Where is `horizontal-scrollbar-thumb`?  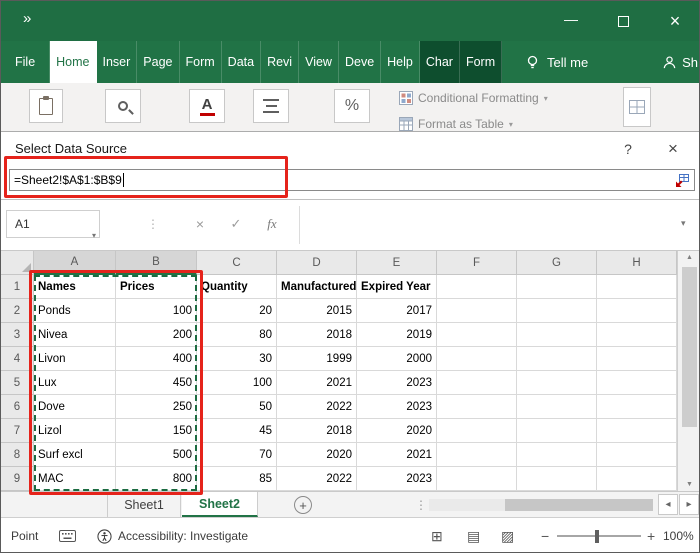 horizontal-scrollbar-thumb is located at coordinates (579, 505).